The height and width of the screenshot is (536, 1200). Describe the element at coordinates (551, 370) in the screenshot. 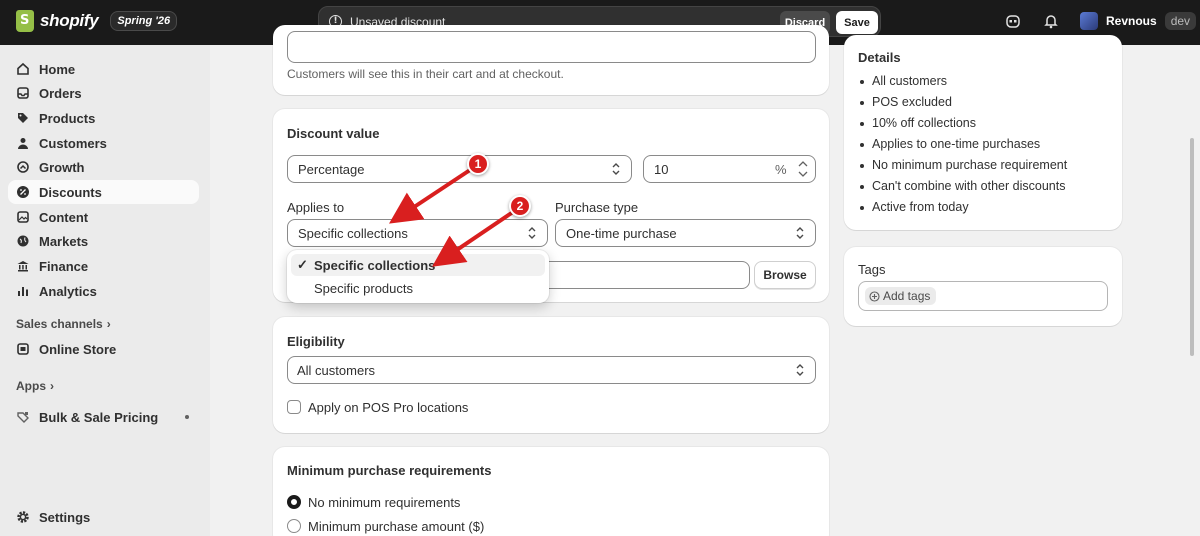

I see `eligibility-select: All customers` at that location.